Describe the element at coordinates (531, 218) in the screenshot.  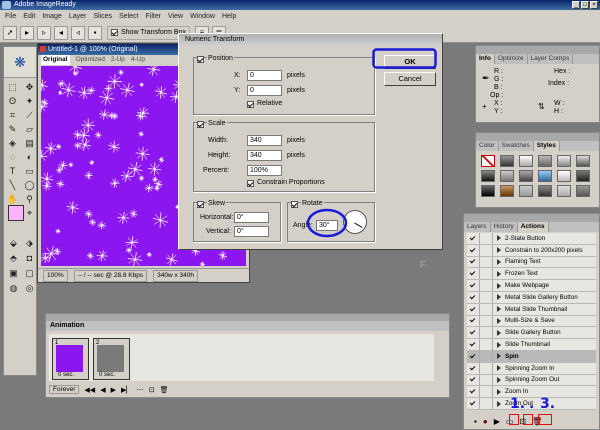
I see `actions-panel-header` at that location.